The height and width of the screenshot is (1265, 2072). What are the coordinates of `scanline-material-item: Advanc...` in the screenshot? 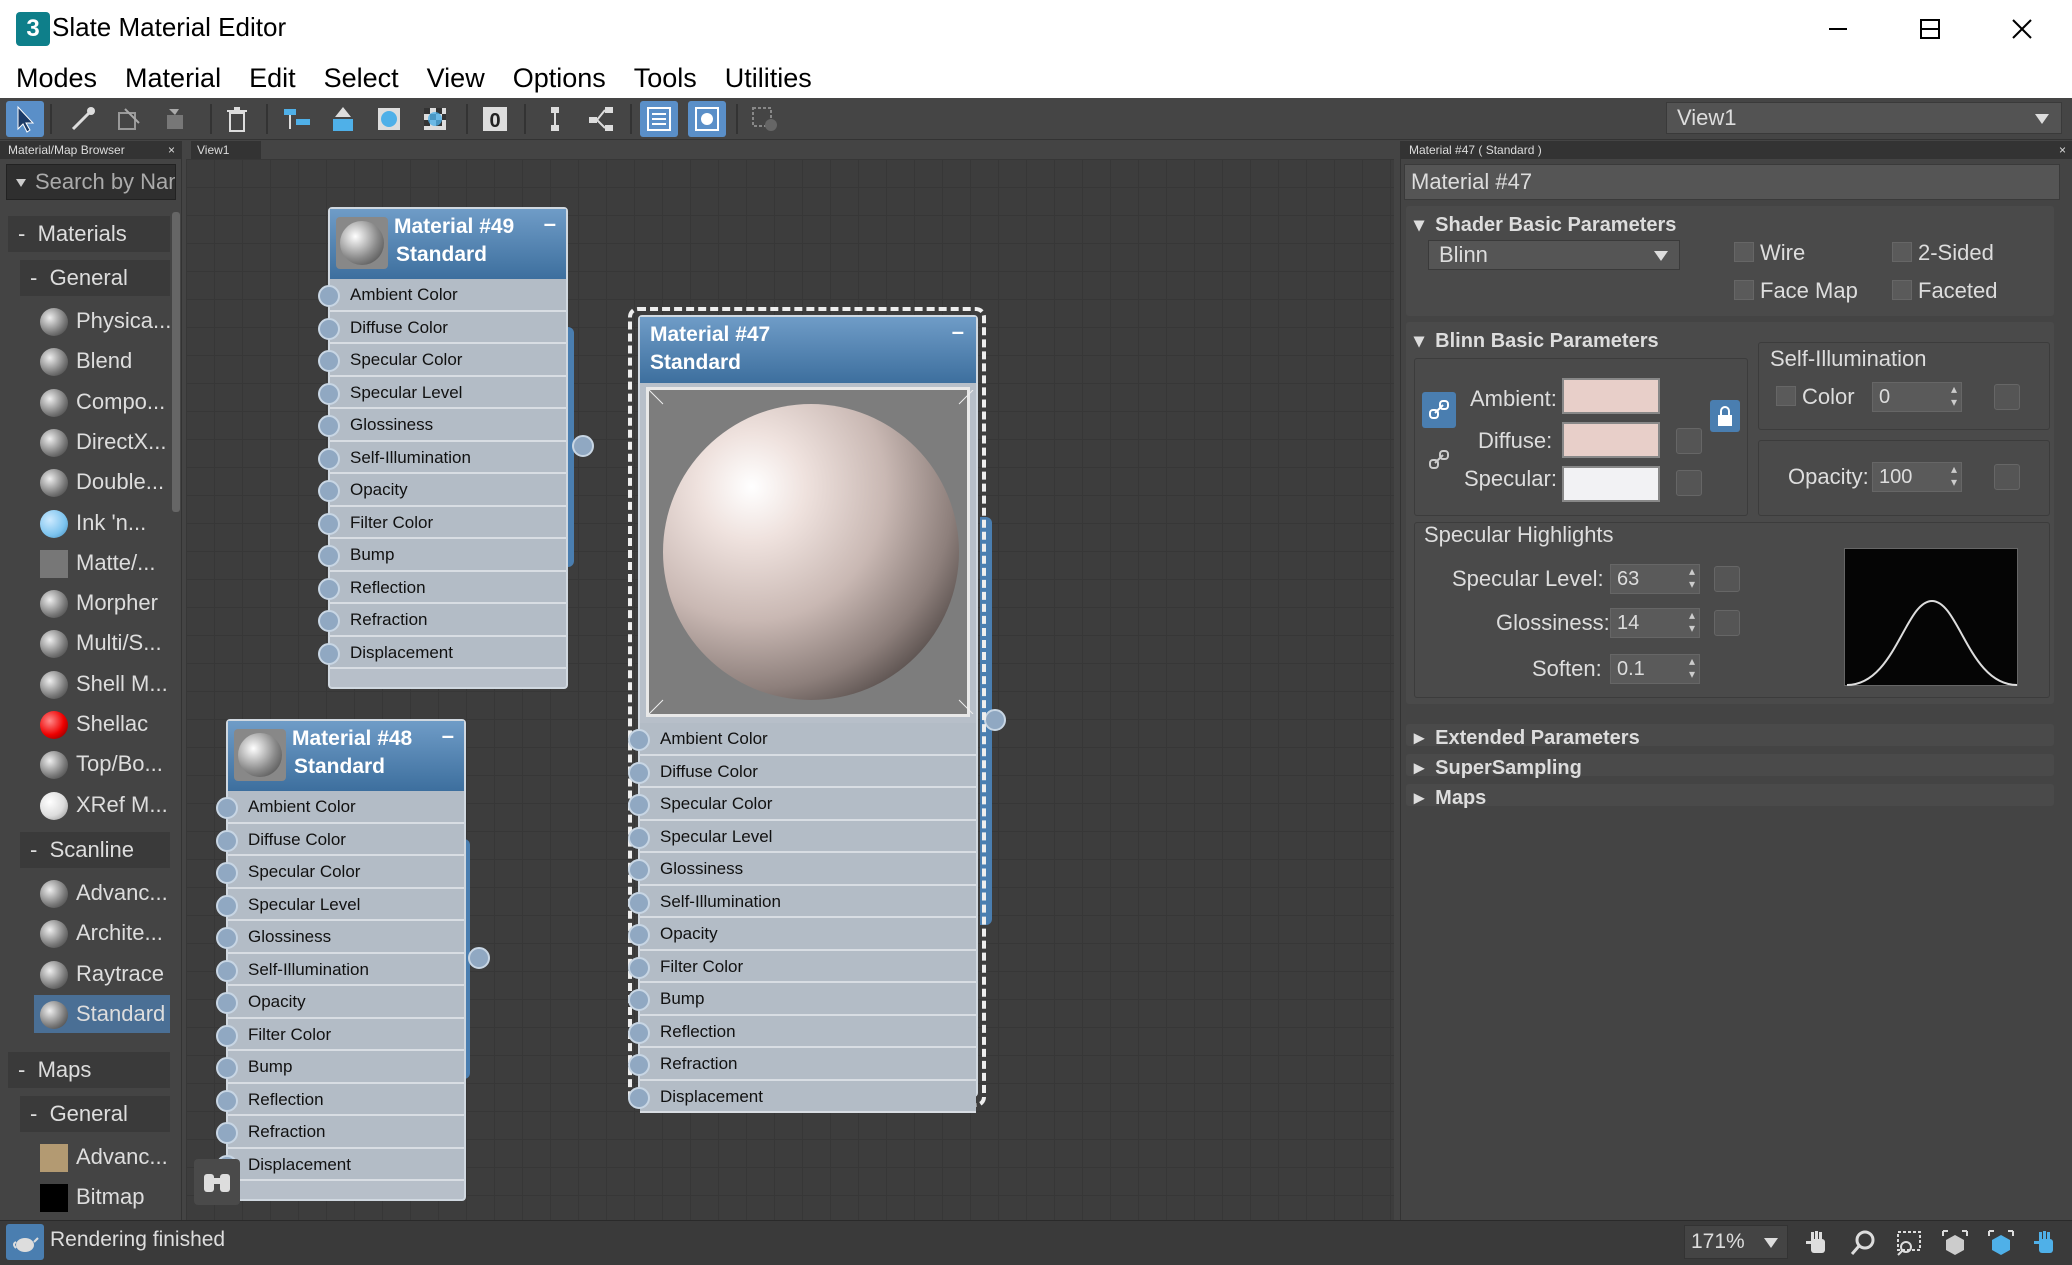 It's located at (102, 893).